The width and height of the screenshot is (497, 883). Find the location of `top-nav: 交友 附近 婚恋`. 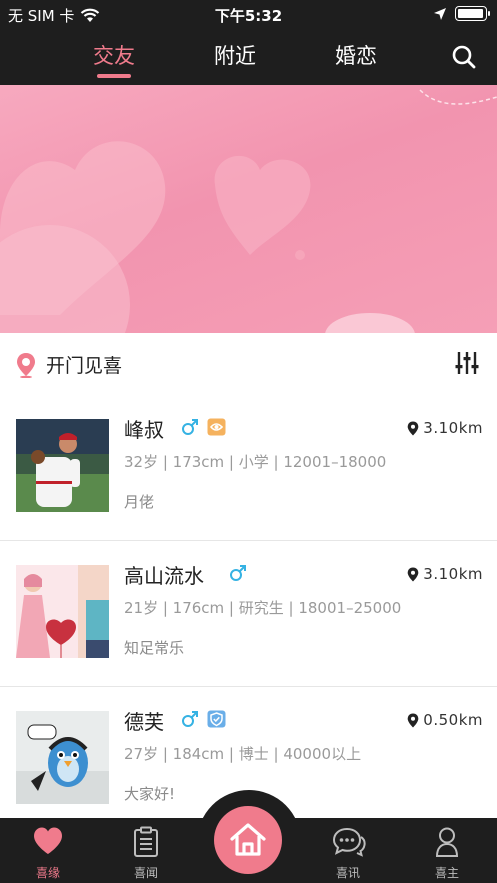

top-nav: 交友 附近 婚恋 is located at coordinates (248, 57).